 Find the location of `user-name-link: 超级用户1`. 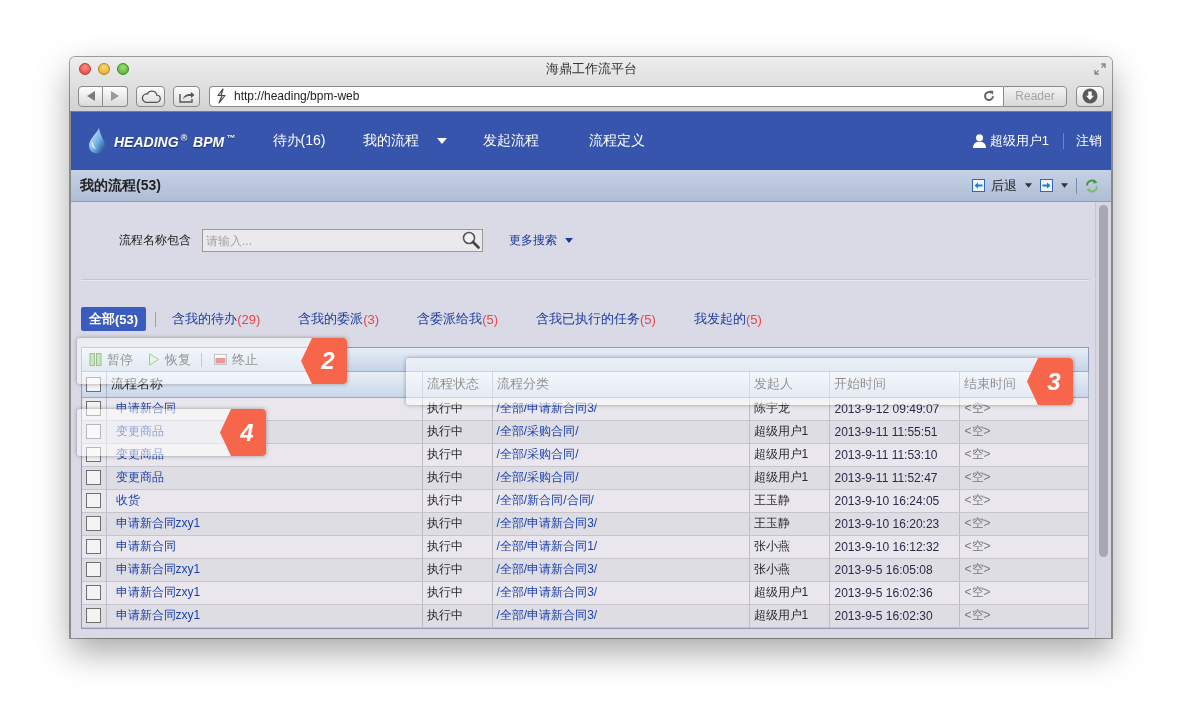

user-name-link: 超级用户1 is located at coordinates (1019, 141).